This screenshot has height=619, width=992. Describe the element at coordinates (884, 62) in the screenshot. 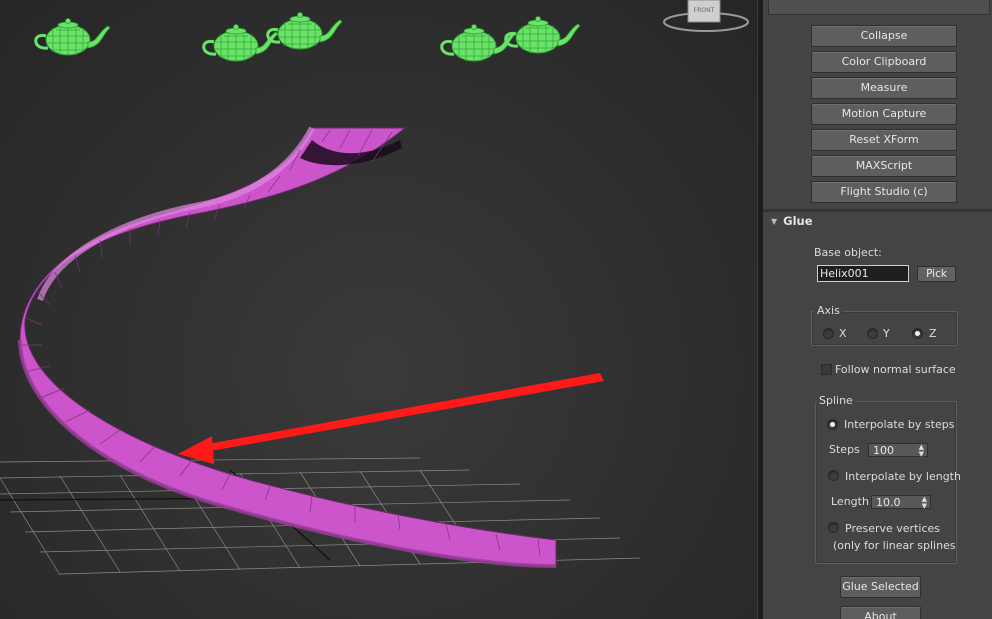

I see `color-clipboard-button: Color Clipboard` at that location.